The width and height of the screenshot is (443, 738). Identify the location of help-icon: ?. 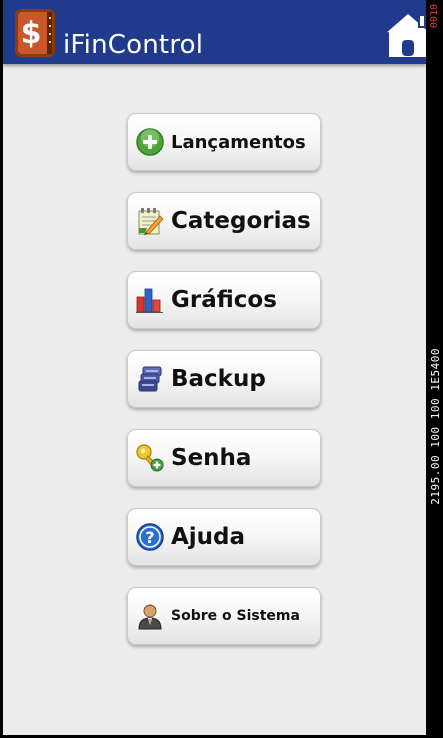
(150, 537).